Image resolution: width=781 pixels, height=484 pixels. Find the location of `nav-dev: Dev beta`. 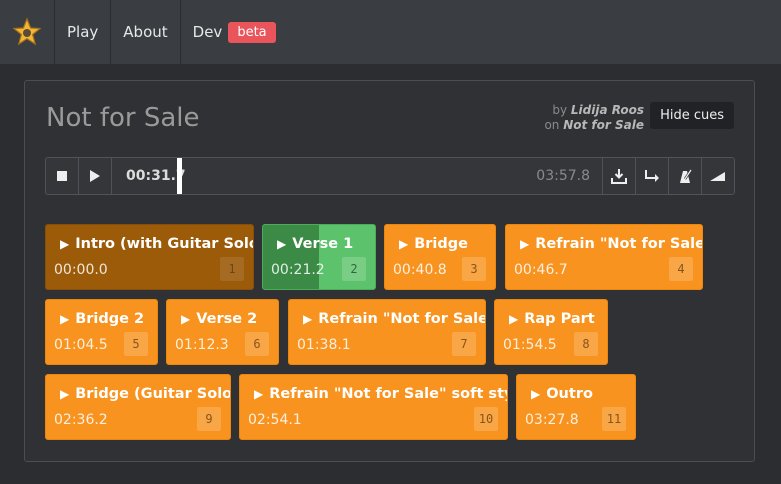

nav-dev: Dev beta is located at coordinates (234, 32).